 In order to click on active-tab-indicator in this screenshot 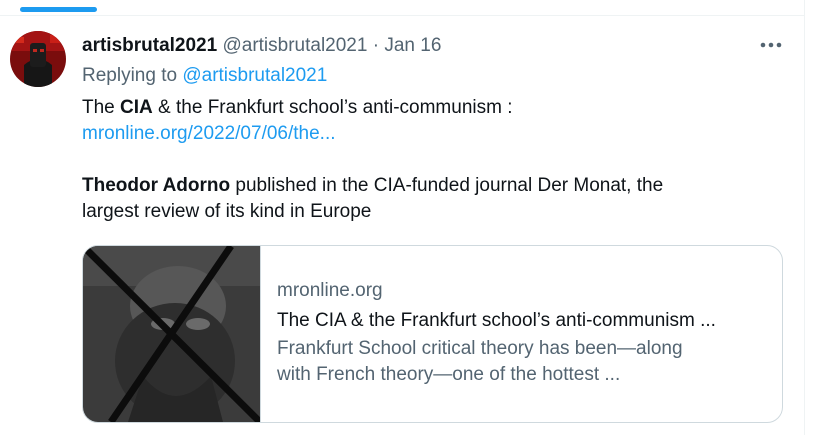, I will do `click(58, 9)`.